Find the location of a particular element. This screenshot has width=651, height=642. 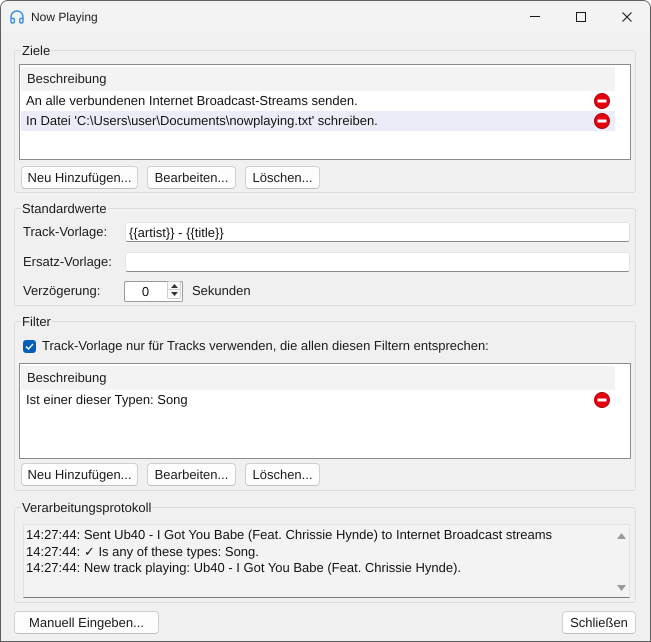

window-title: Now Playing is located at coordinates (64, 17).